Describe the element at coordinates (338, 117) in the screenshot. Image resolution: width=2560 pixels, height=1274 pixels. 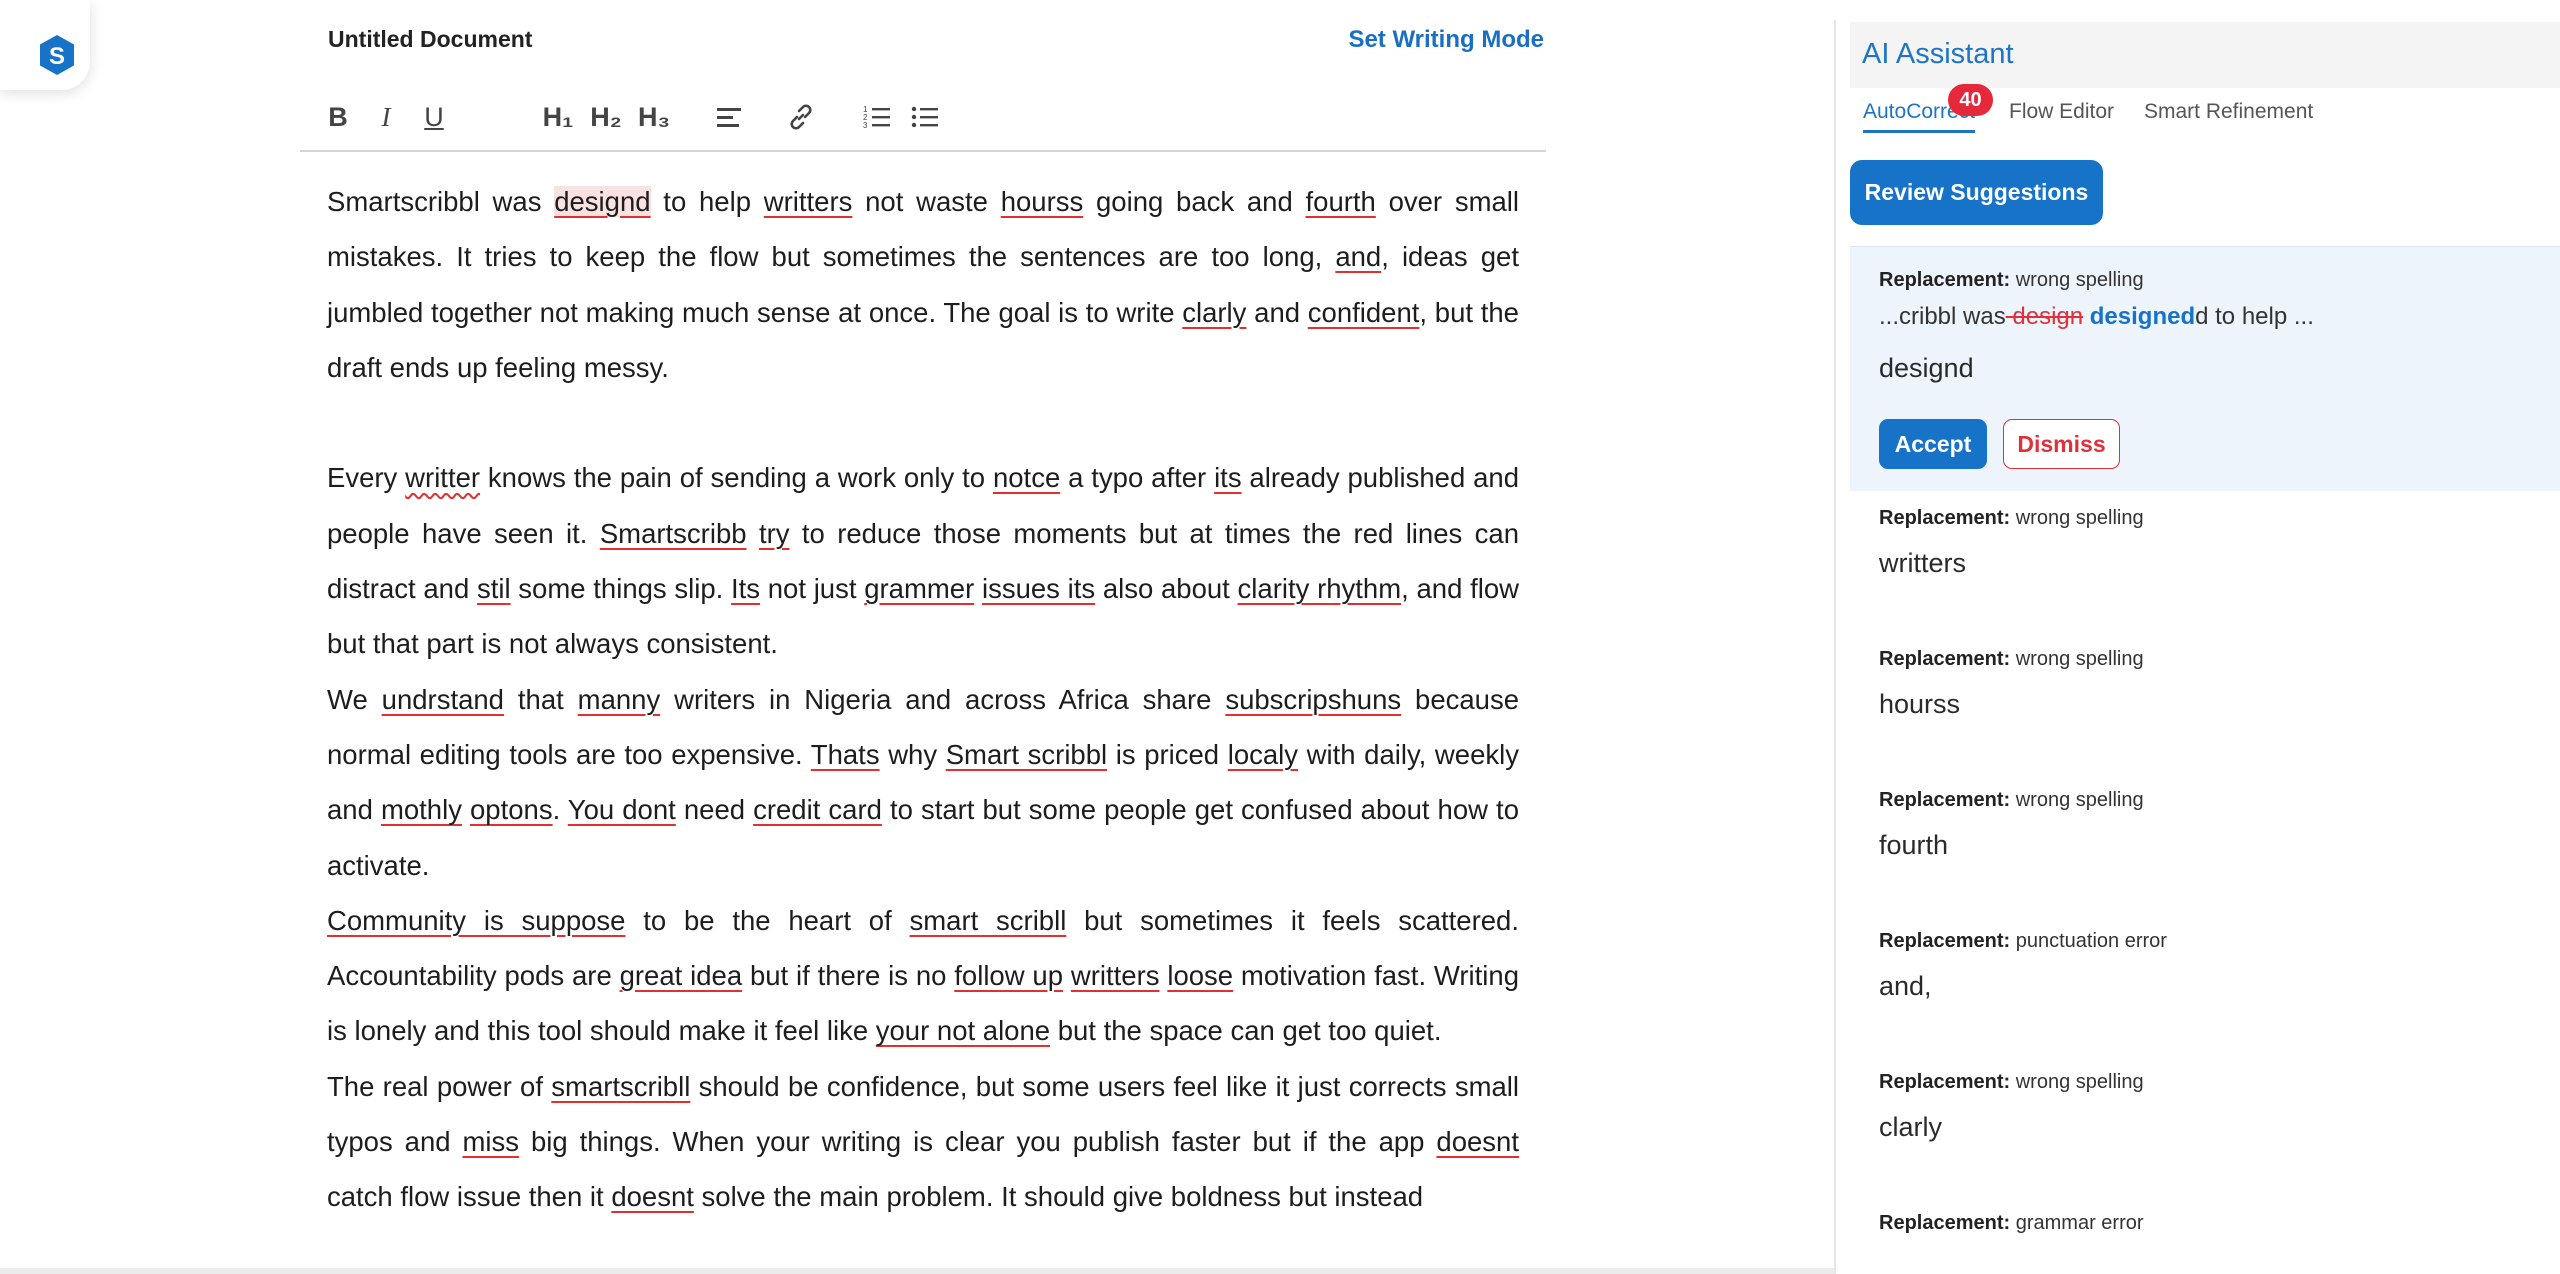
I see `bold-button: B` at that location.